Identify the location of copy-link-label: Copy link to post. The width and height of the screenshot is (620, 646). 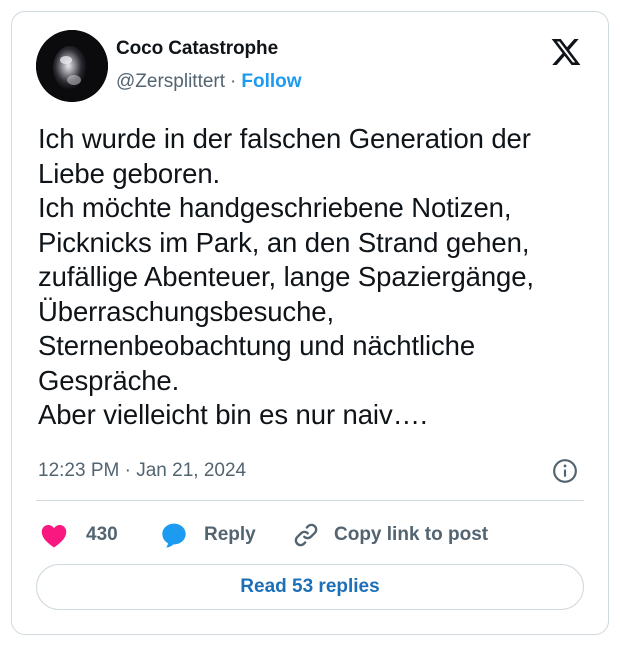
(411, 534).